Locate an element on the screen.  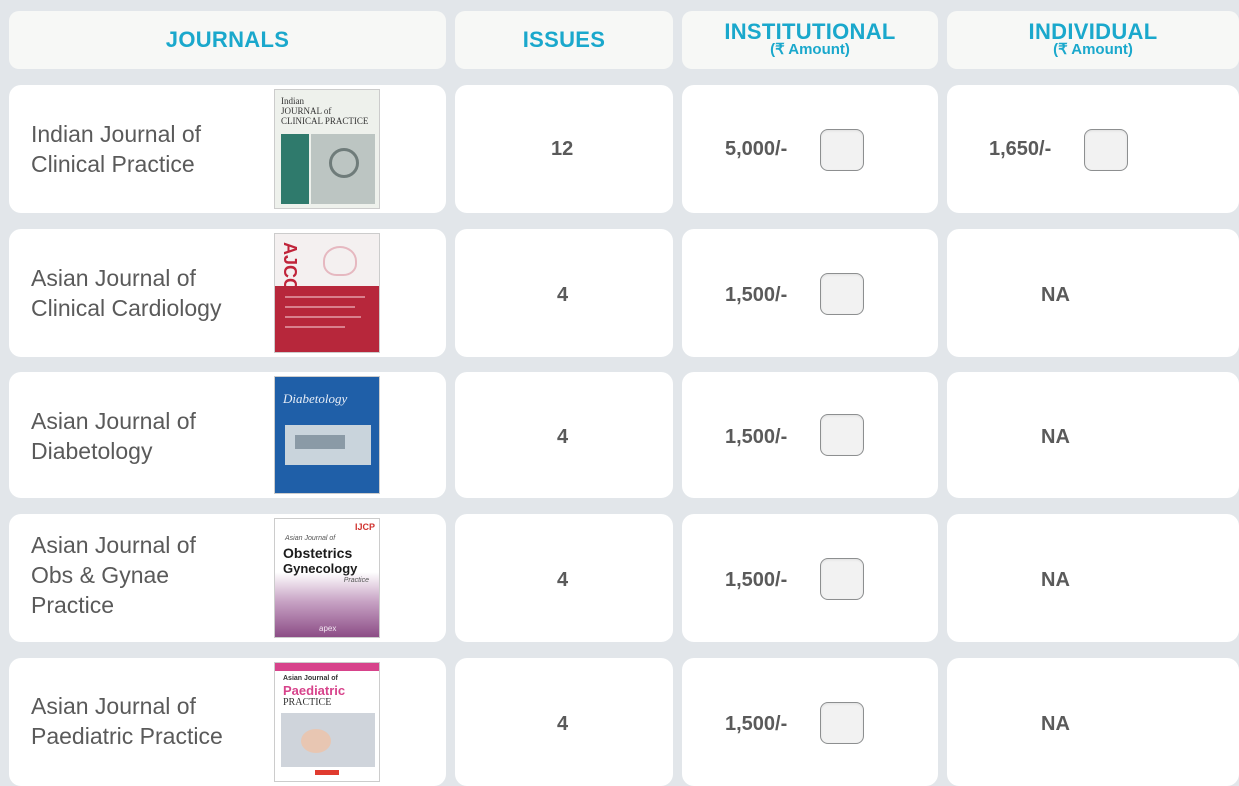
cover-footer: apex is located at coordinates (328, 628).